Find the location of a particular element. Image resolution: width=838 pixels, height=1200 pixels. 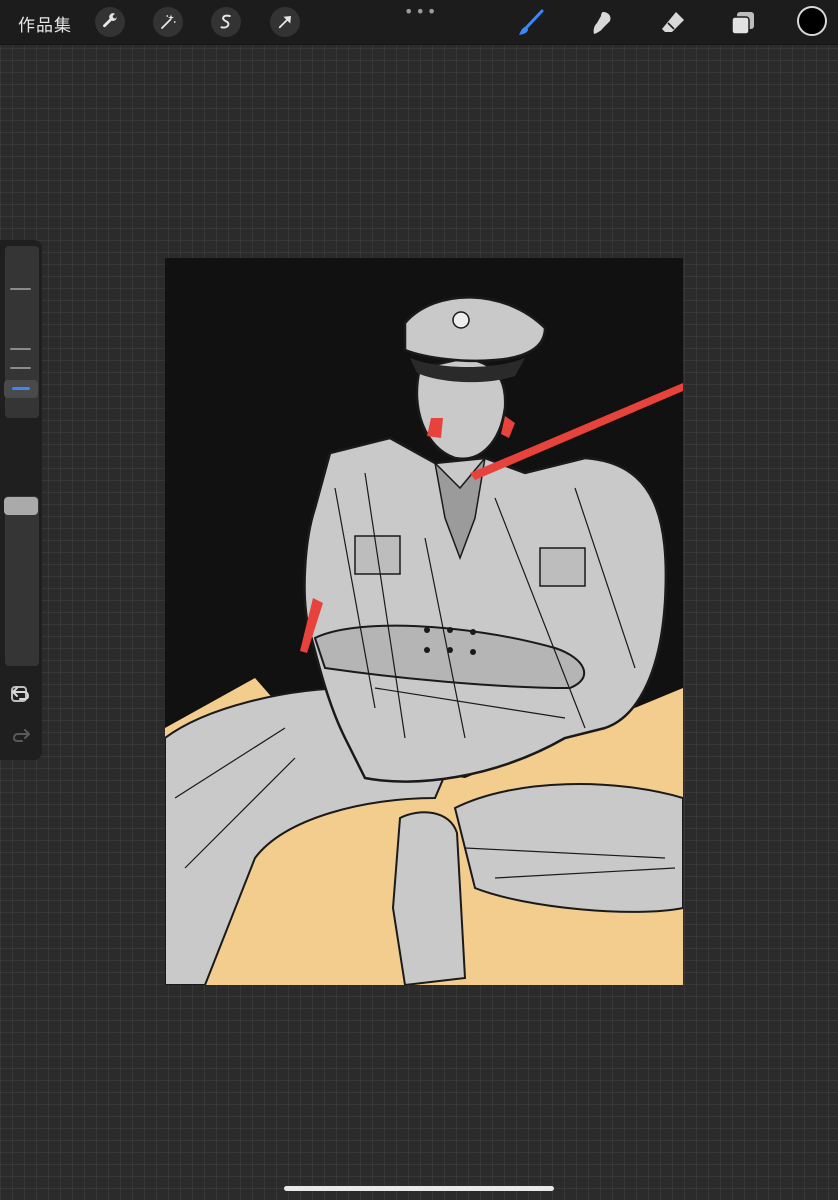

top-toolbar: 作品集 ••• is located at coordinates (419, 22).